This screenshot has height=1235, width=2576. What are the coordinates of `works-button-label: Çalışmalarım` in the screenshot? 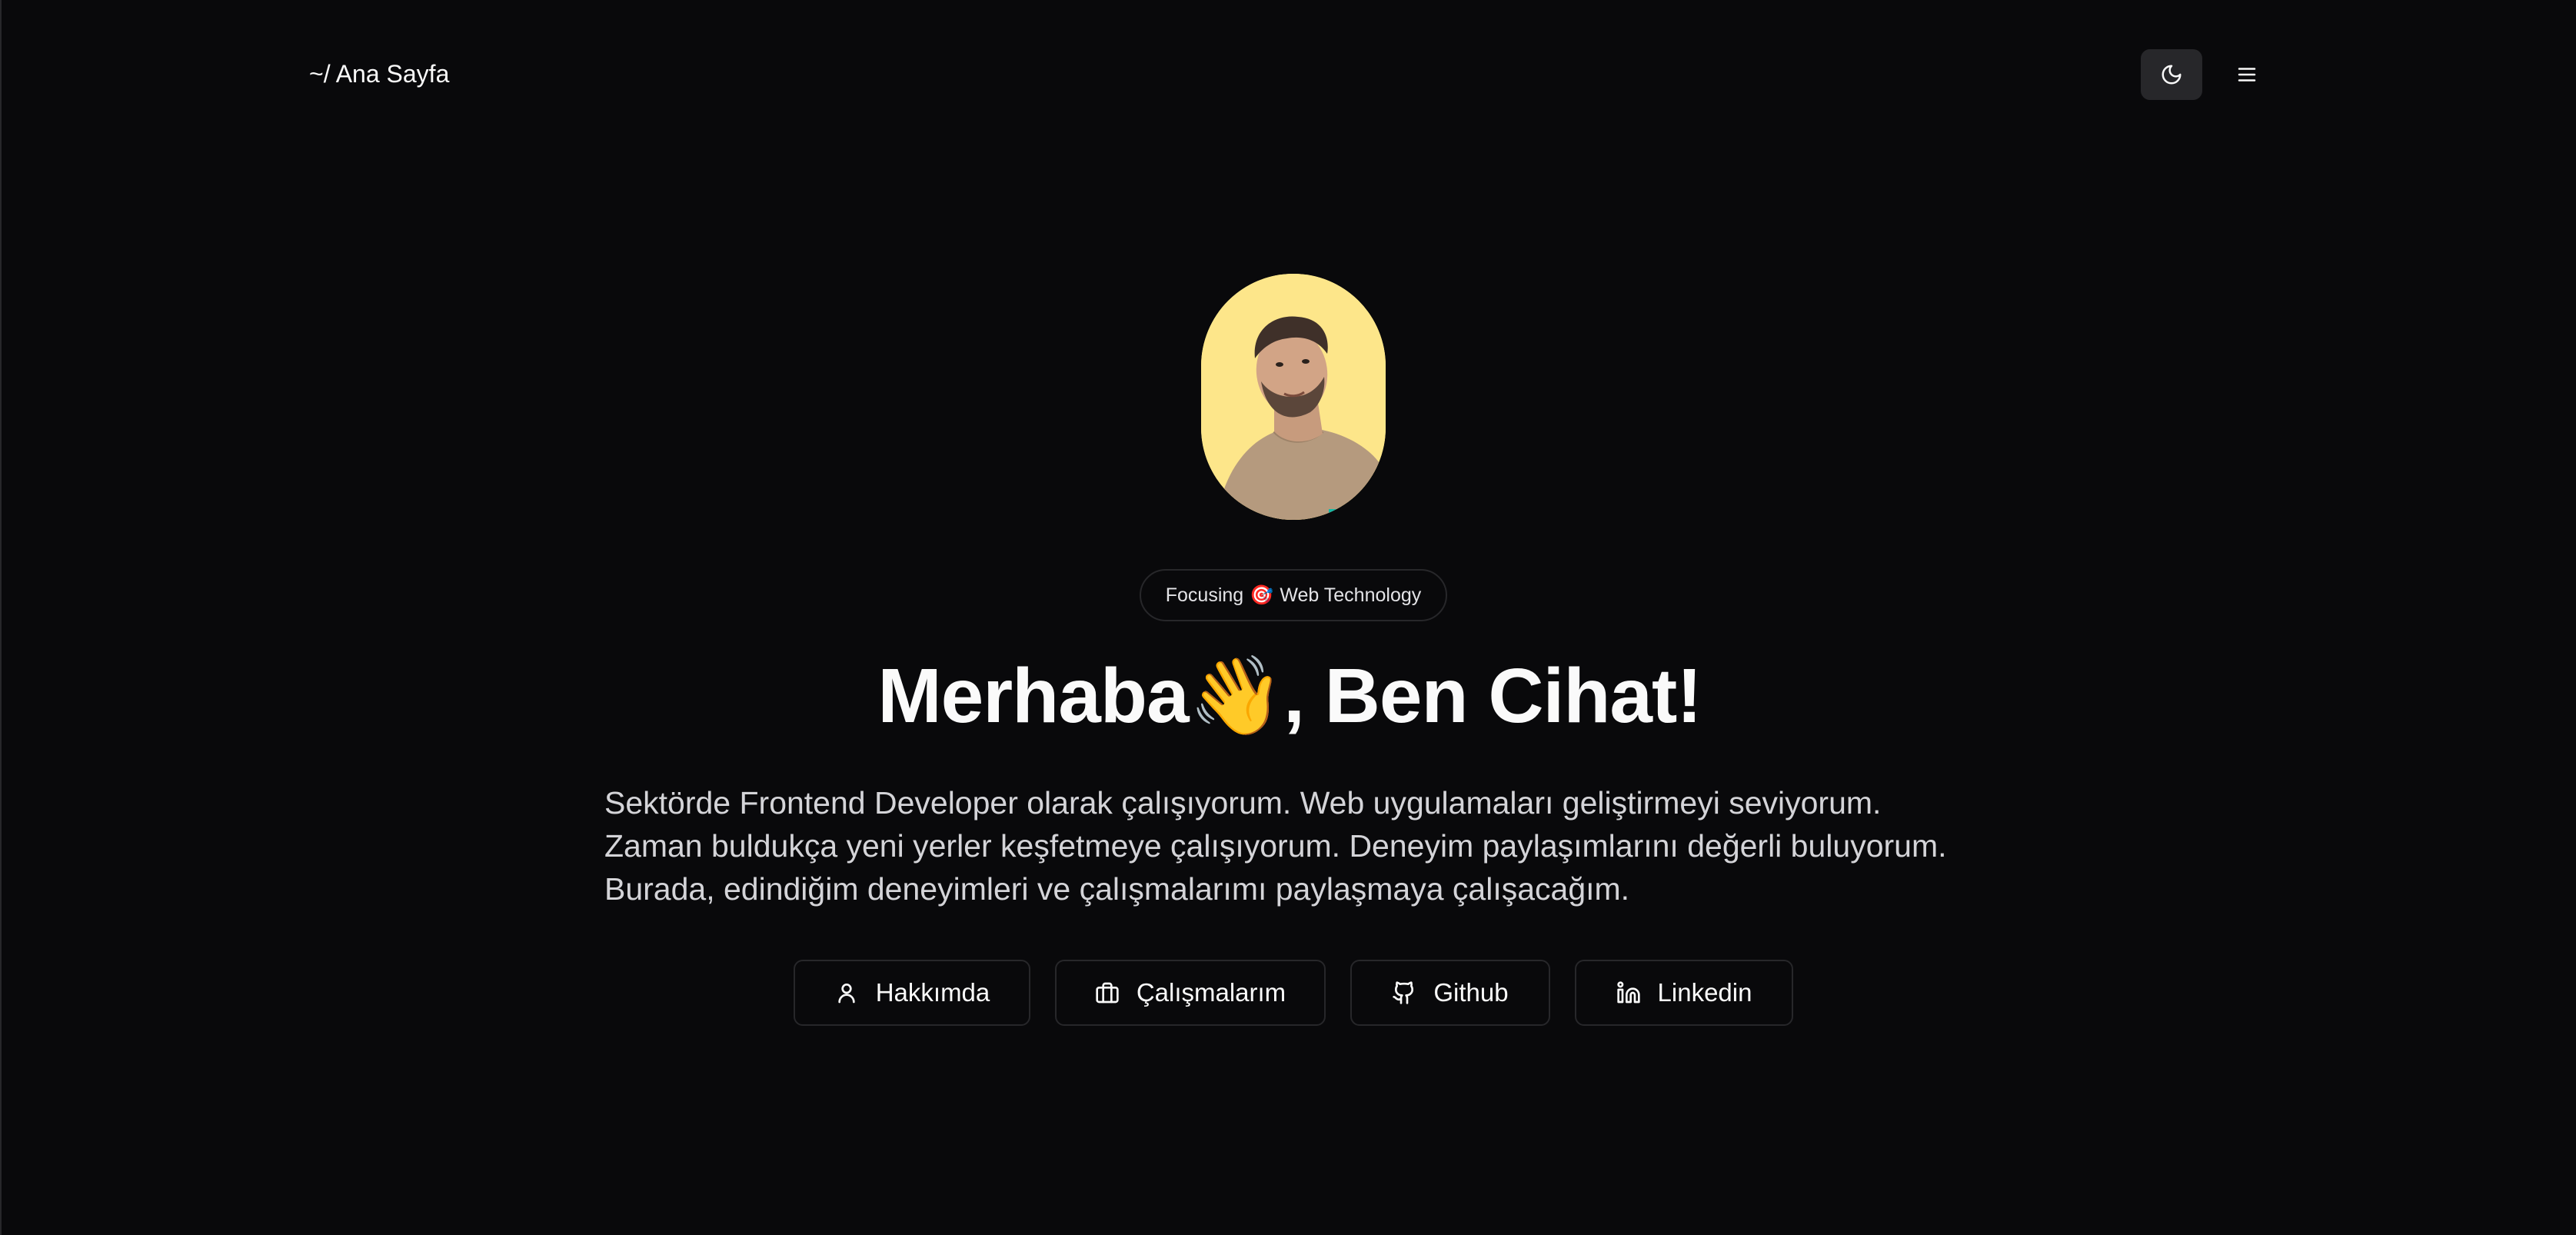 It's located at (1211, 992).